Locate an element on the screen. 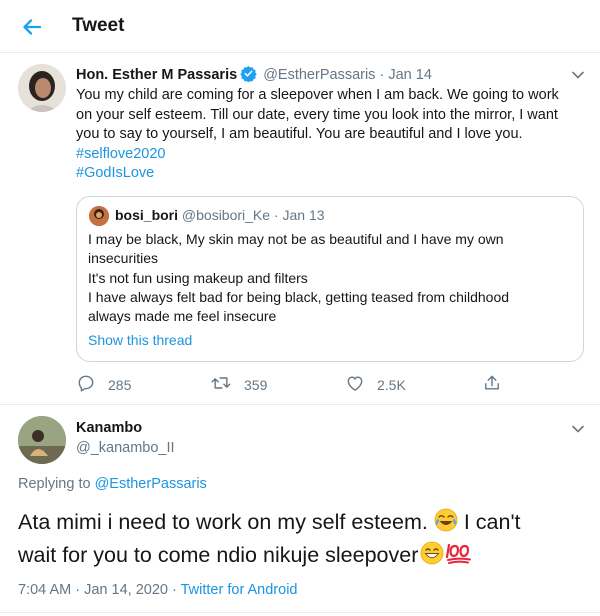 This screenshot has width=600, height=616. replying-to-link: @EstherPassaris is located at coordinates (151, 484).